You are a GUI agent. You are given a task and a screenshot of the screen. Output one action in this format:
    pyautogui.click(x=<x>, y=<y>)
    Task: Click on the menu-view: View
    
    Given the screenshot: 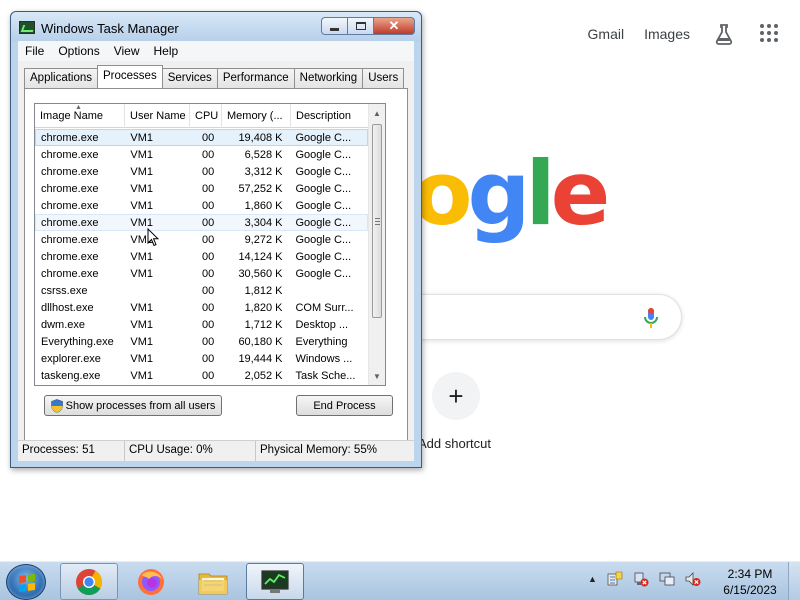 What is the action you would take?
    pyautogui.click(x=127, y=51)
    